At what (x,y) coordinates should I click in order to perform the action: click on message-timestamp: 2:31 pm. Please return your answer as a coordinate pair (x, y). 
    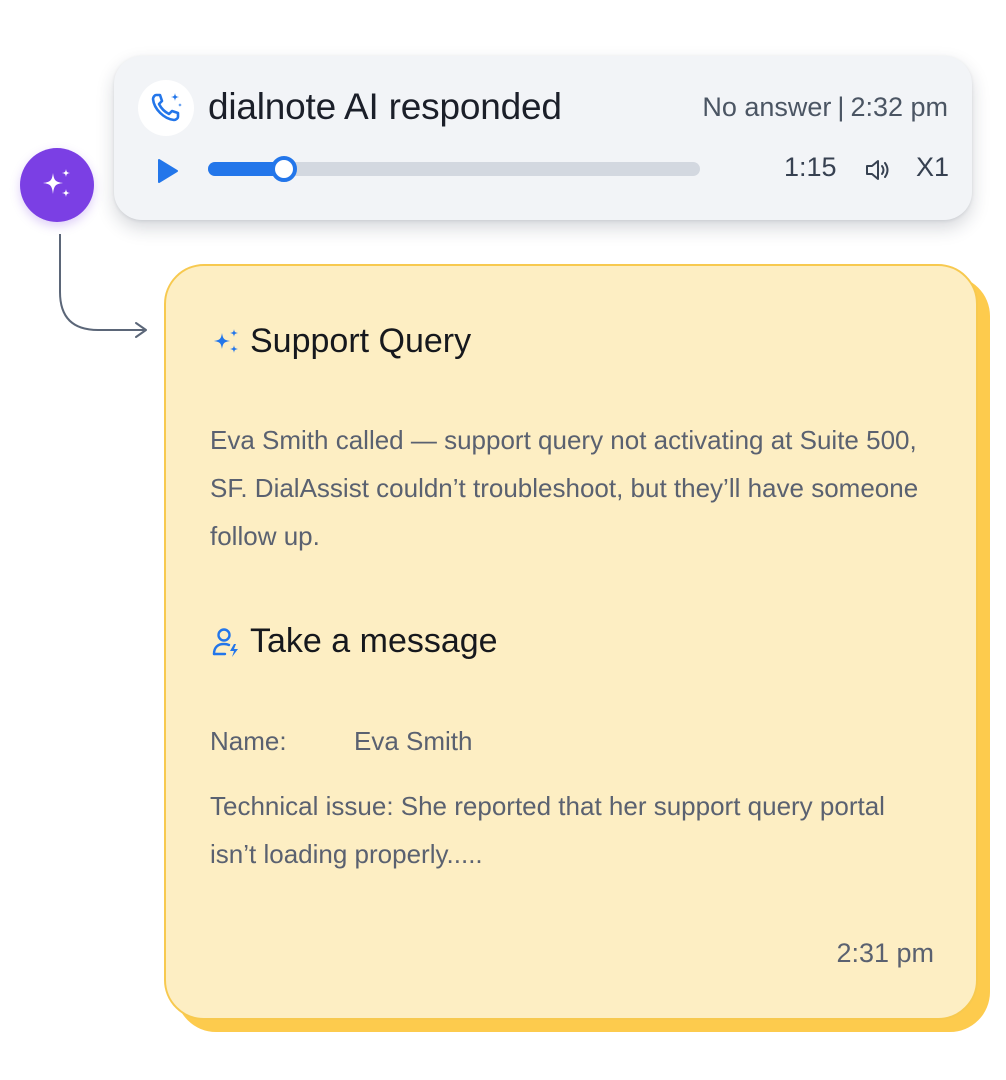
    Looking at the image, I should click on (885, 953).